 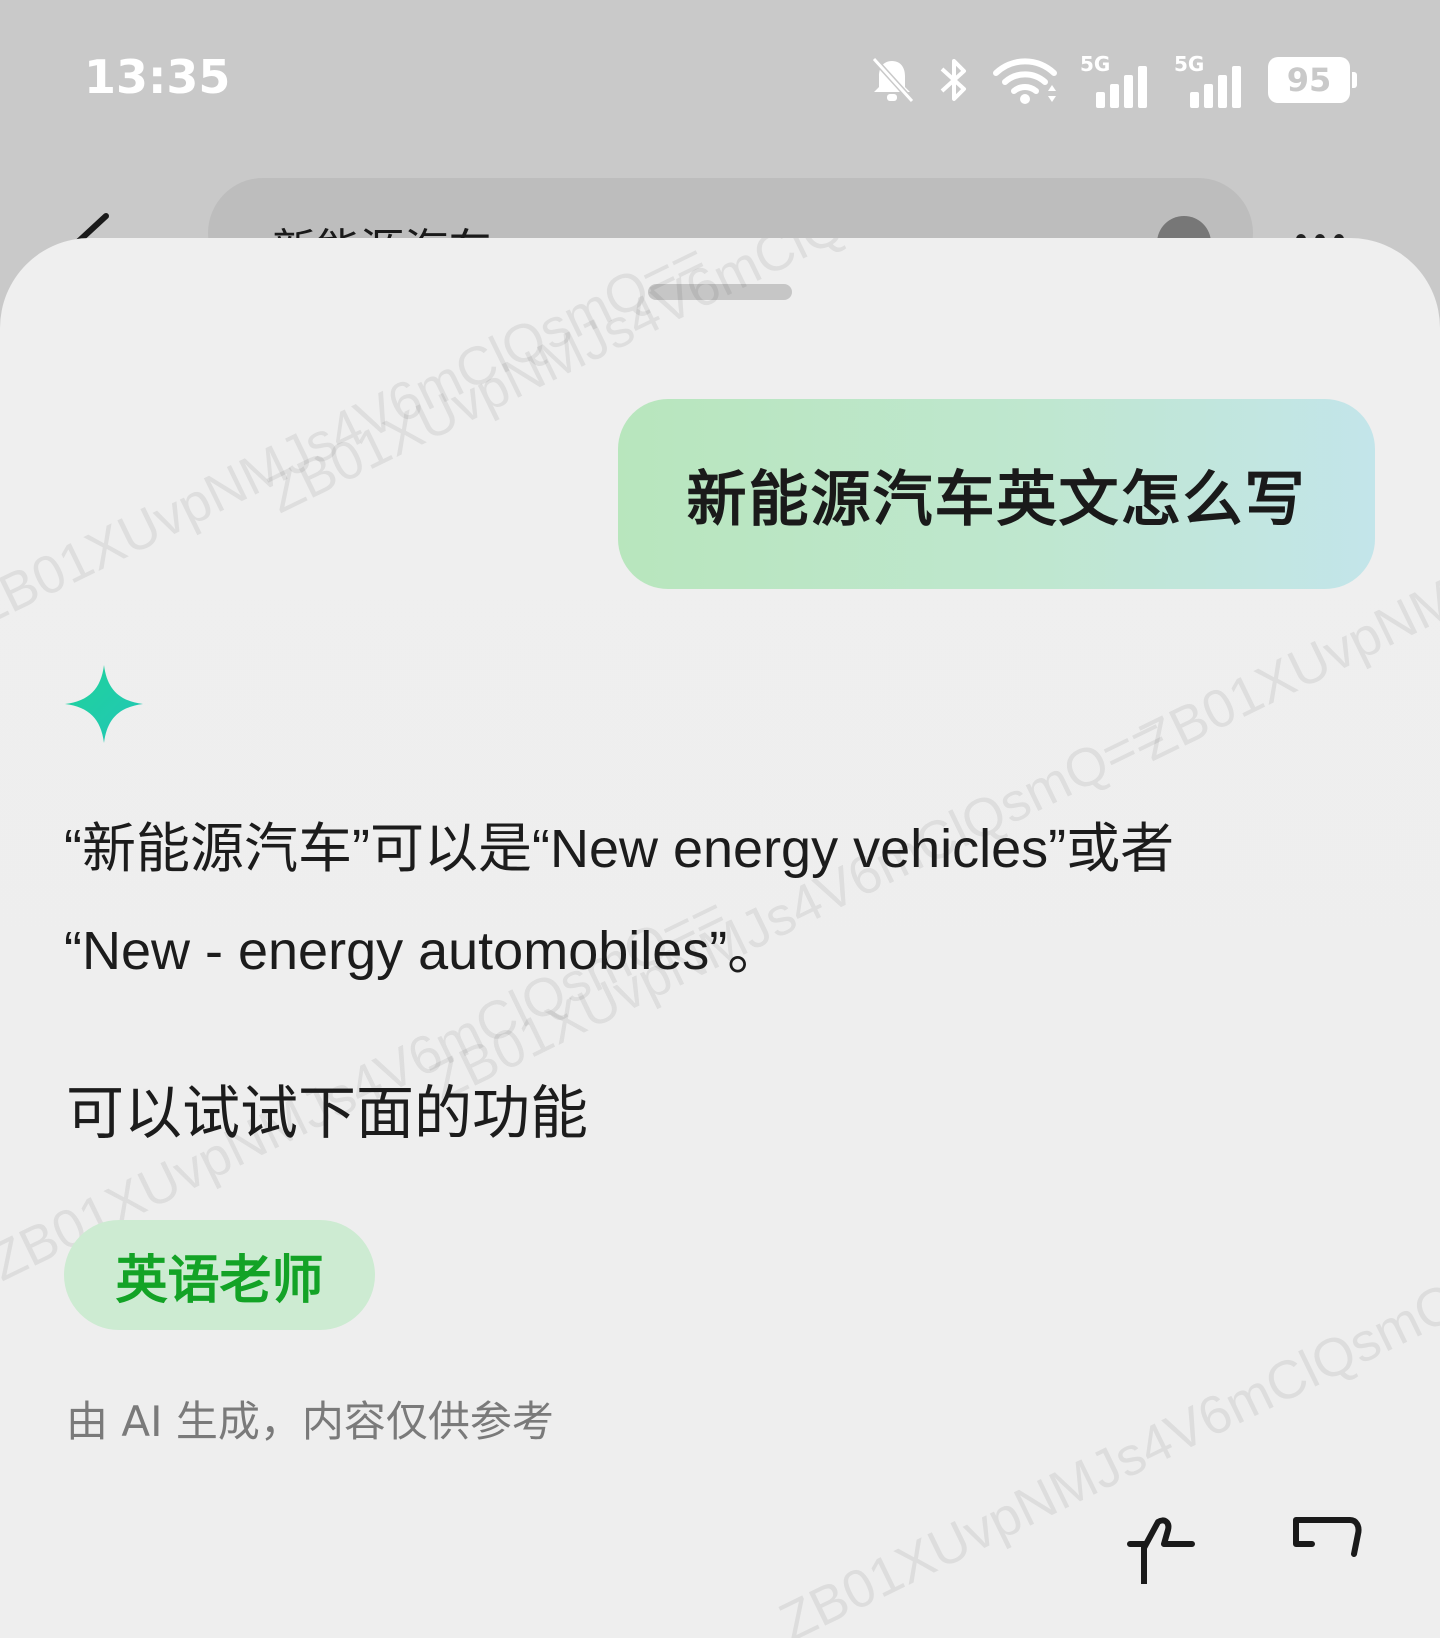 I want to click on try-features-label: 可以试试下面的功能, so click(x=327, y=1113).